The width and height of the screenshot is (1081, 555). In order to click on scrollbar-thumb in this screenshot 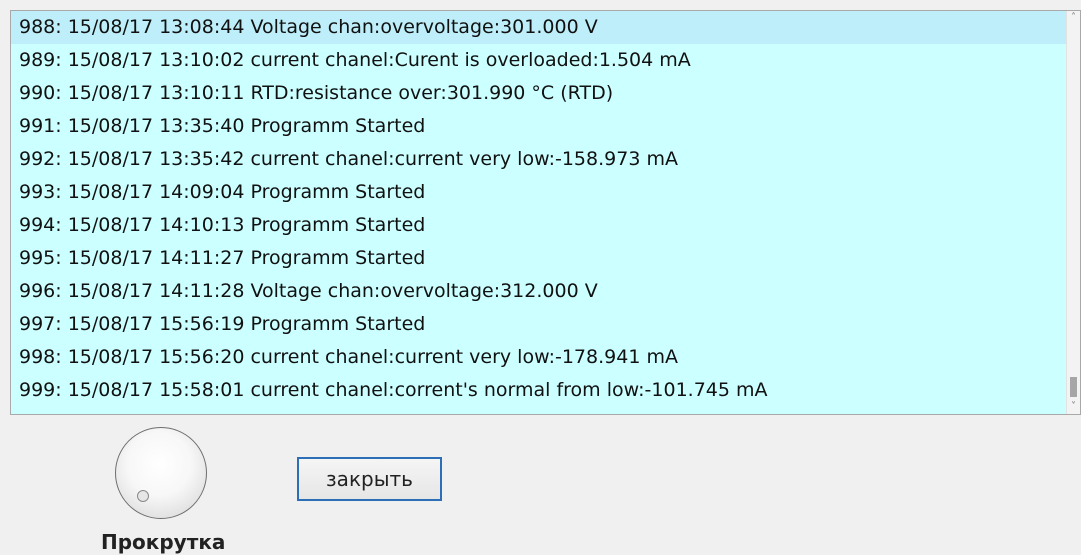, I will do `click(1073, 387)`.